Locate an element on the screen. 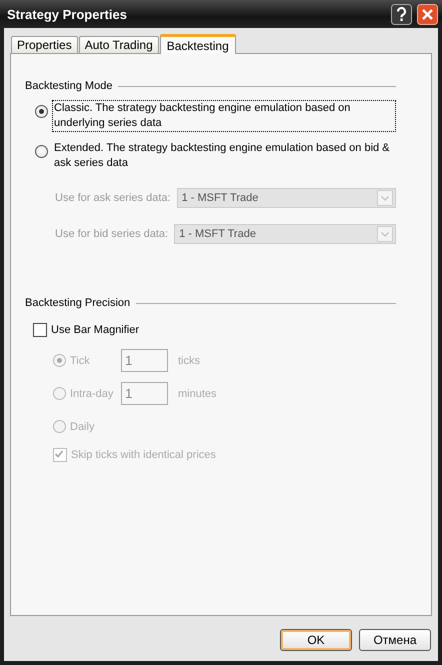 The height and width of the screenshot is (665, 442). unit-label: ticks is located at coordinates (189, 360).